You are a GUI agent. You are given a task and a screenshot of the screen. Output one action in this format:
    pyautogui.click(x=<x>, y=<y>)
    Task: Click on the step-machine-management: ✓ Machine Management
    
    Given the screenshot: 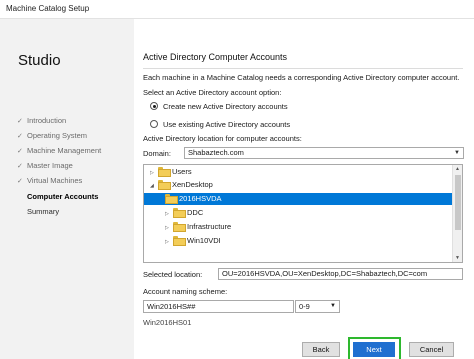 What is the action you would take?
    pyautogui.click(x=59, y=151)
    